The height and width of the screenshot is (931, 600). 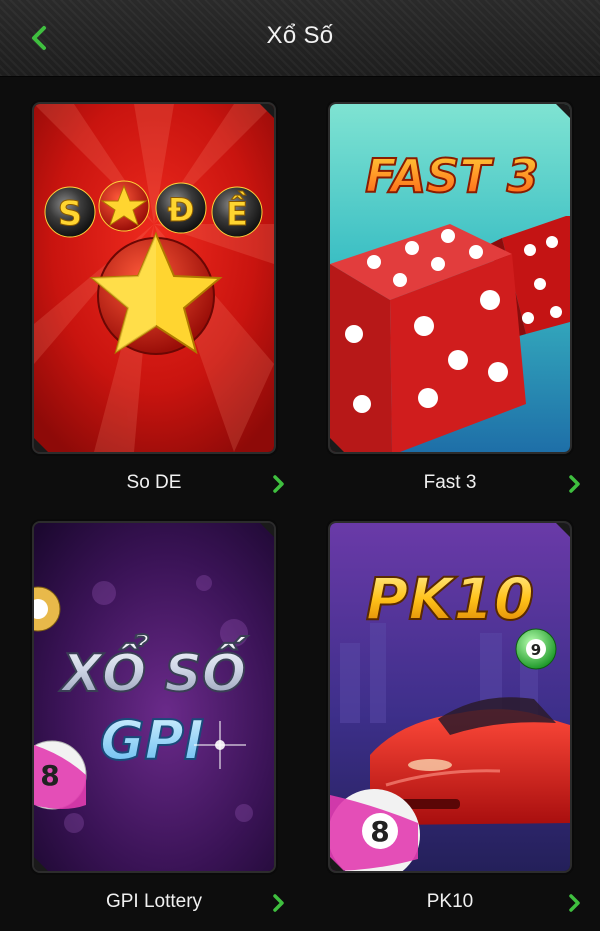 What do you see at coordinates (154, 901) in the screenshot?
I see `game-label: GPI Lottery` at bounding box center [154, 901].